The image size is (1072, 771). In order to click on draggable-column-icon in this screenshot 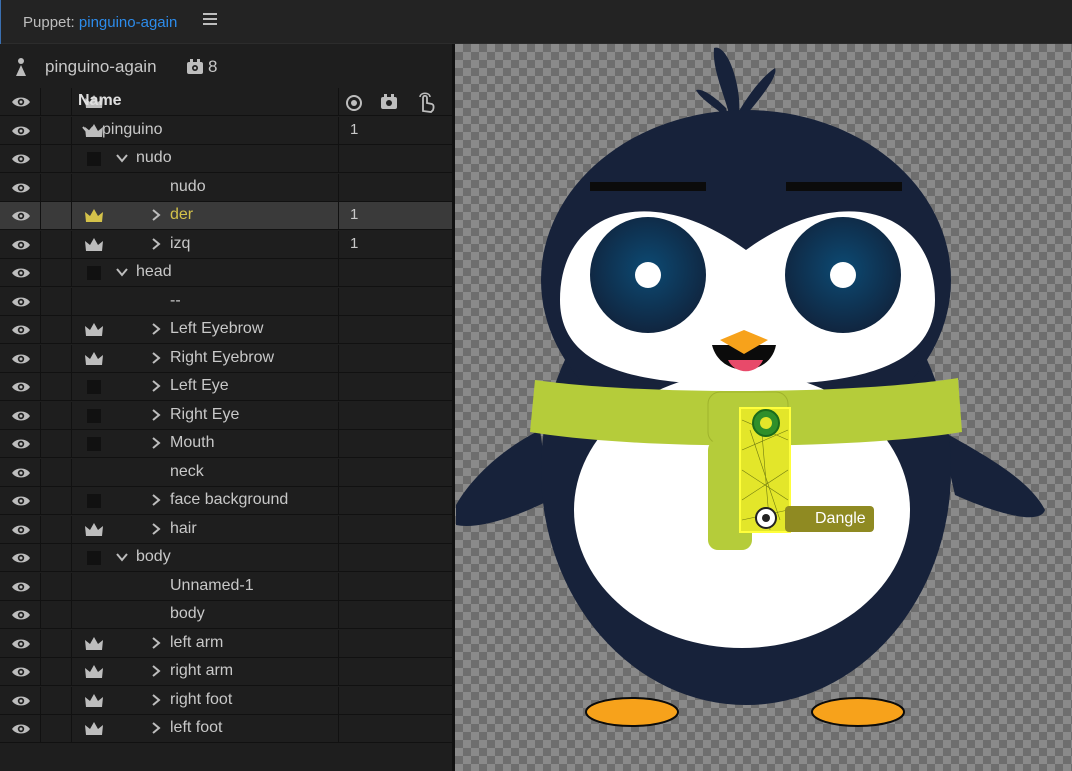, I will do `click(426, 102)`.